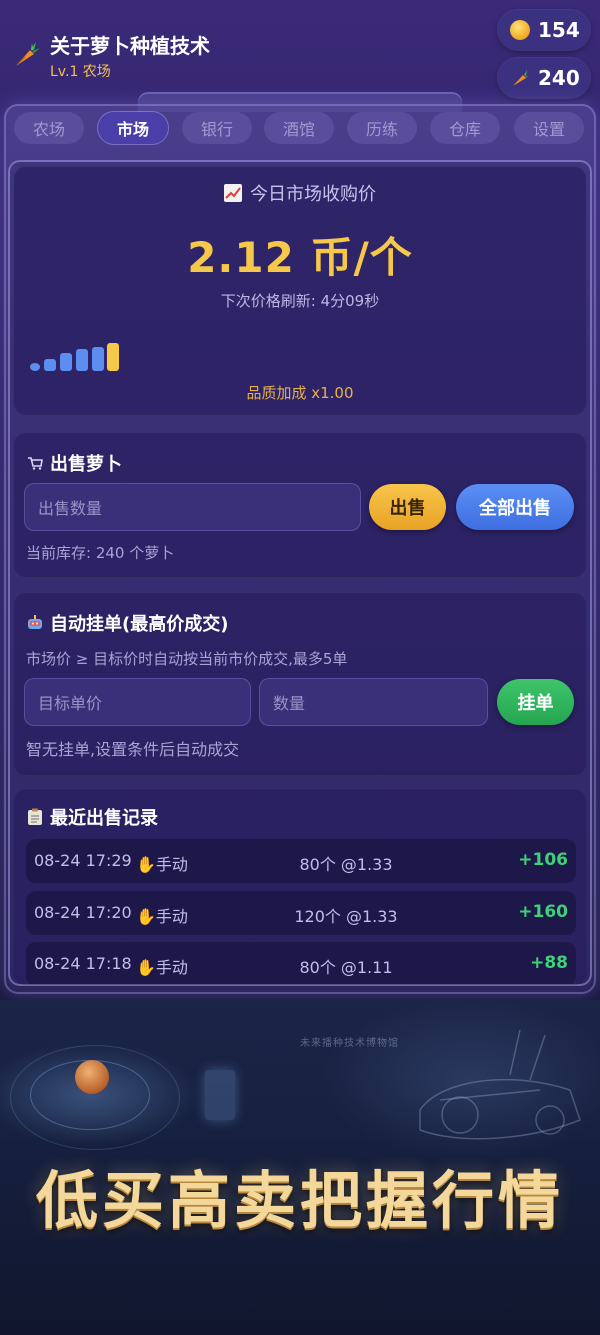 Image resolution: width=600 pixels, height=1335 pixels. What do you see at coordinates (549, 963) in the screenshot?
I see `record-gain: +88` at bounding box center [549, 963].